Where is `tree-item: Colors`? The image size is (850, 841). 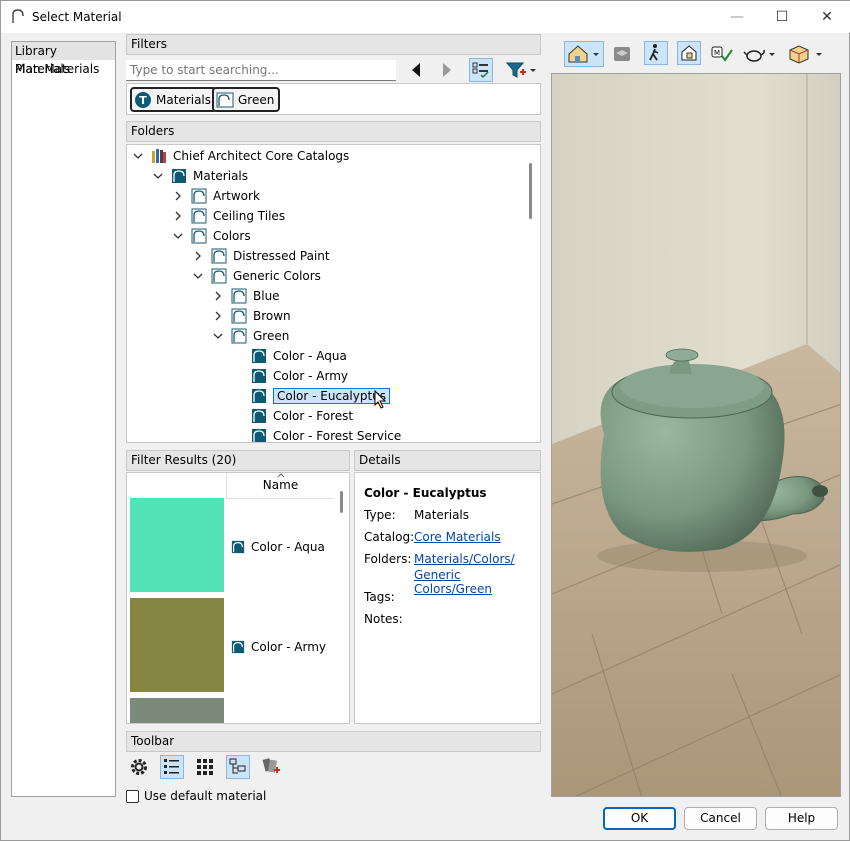 tree-item: Colors is located at coordinates (212, 236).